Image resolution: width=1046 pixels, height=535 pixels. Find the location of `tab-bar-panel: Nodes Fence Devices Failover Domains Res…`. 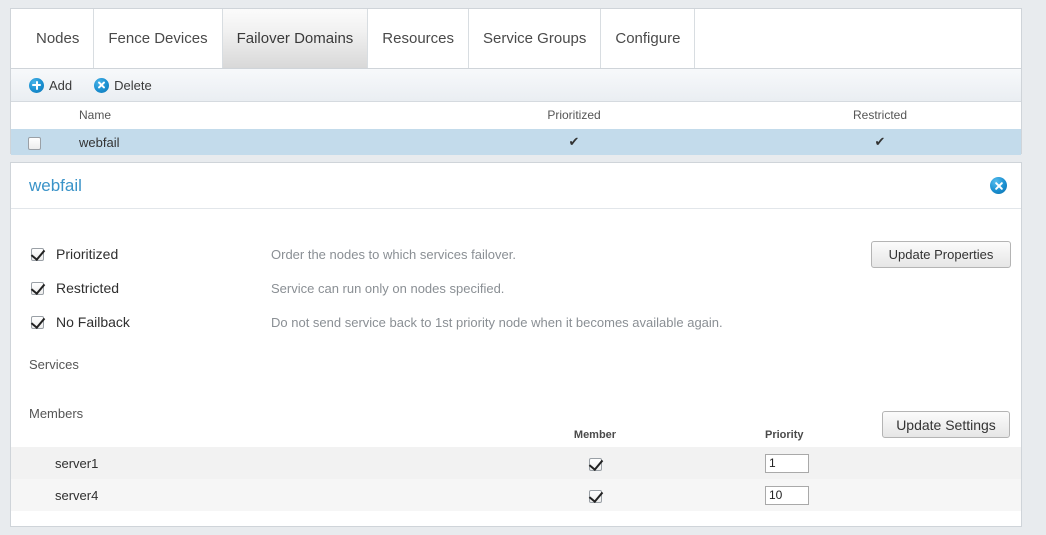

tab-bar-panel: Nodes Fence Devices Failover Domains Res… is located at coordinates (516, 38).